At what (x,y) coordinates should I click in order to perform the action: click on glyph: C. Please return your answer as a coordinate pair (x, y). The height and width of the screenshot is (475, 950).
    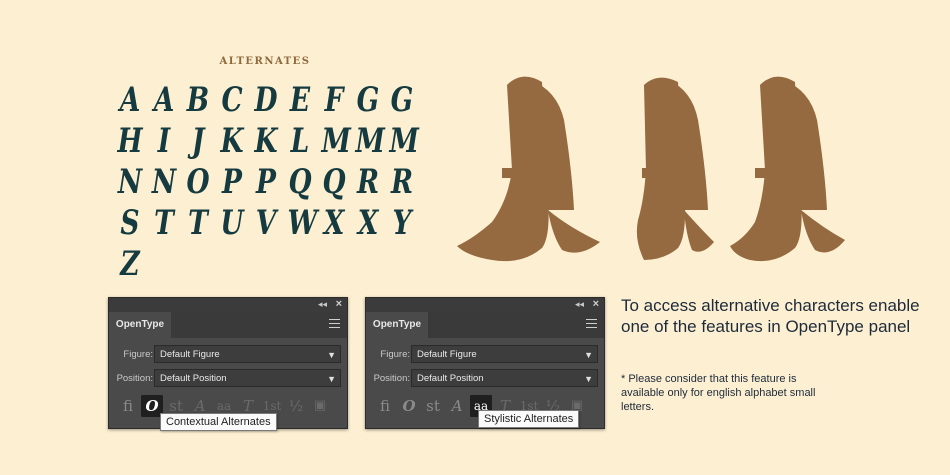
    Looking at the image, I should click on (232, 100).